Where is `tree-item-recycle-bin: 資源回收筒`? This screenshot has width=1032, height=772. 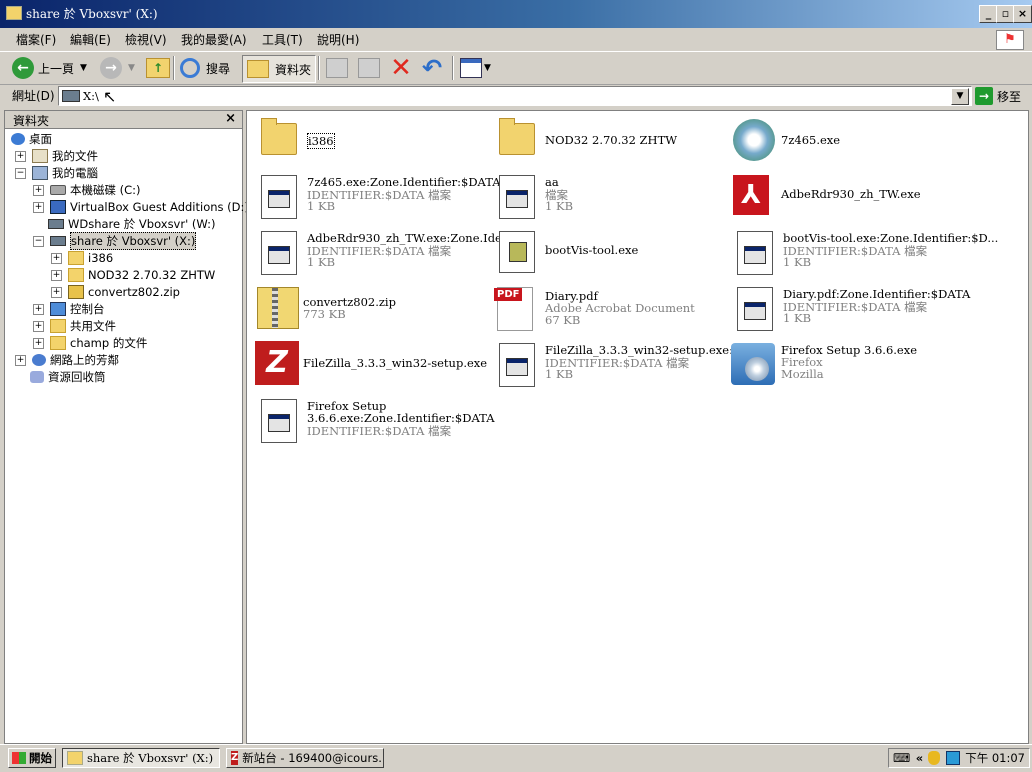 tree-item-recycle-bin: 資源回收筒 is located at coordinates (68, 377).